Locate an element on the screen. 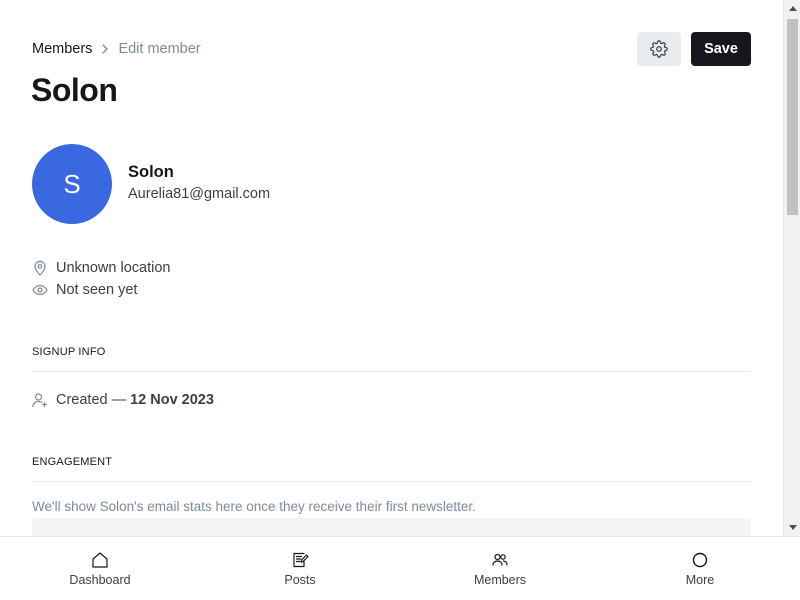  member-name: Solon is located at coordinates (151, 172).